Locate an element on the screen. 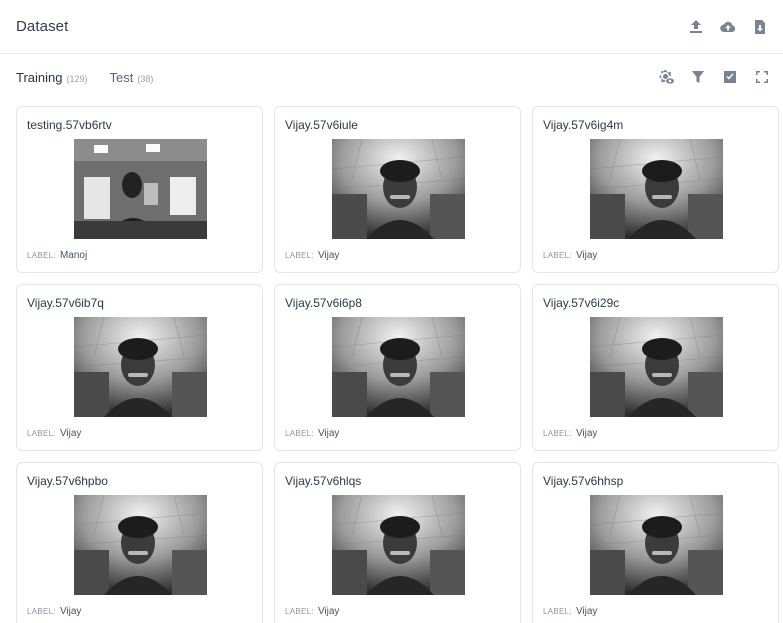 The width and height of the screenshot is (783, 623). filter-icon is located at coordinates (698, 77).